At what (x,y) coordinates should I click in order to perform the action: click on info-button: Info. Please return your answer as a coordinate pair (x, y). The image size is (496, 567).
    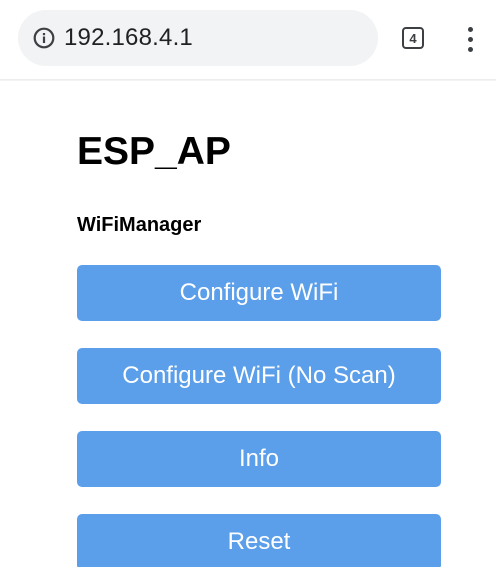
    Looking at the image, I should click on (259, 459).